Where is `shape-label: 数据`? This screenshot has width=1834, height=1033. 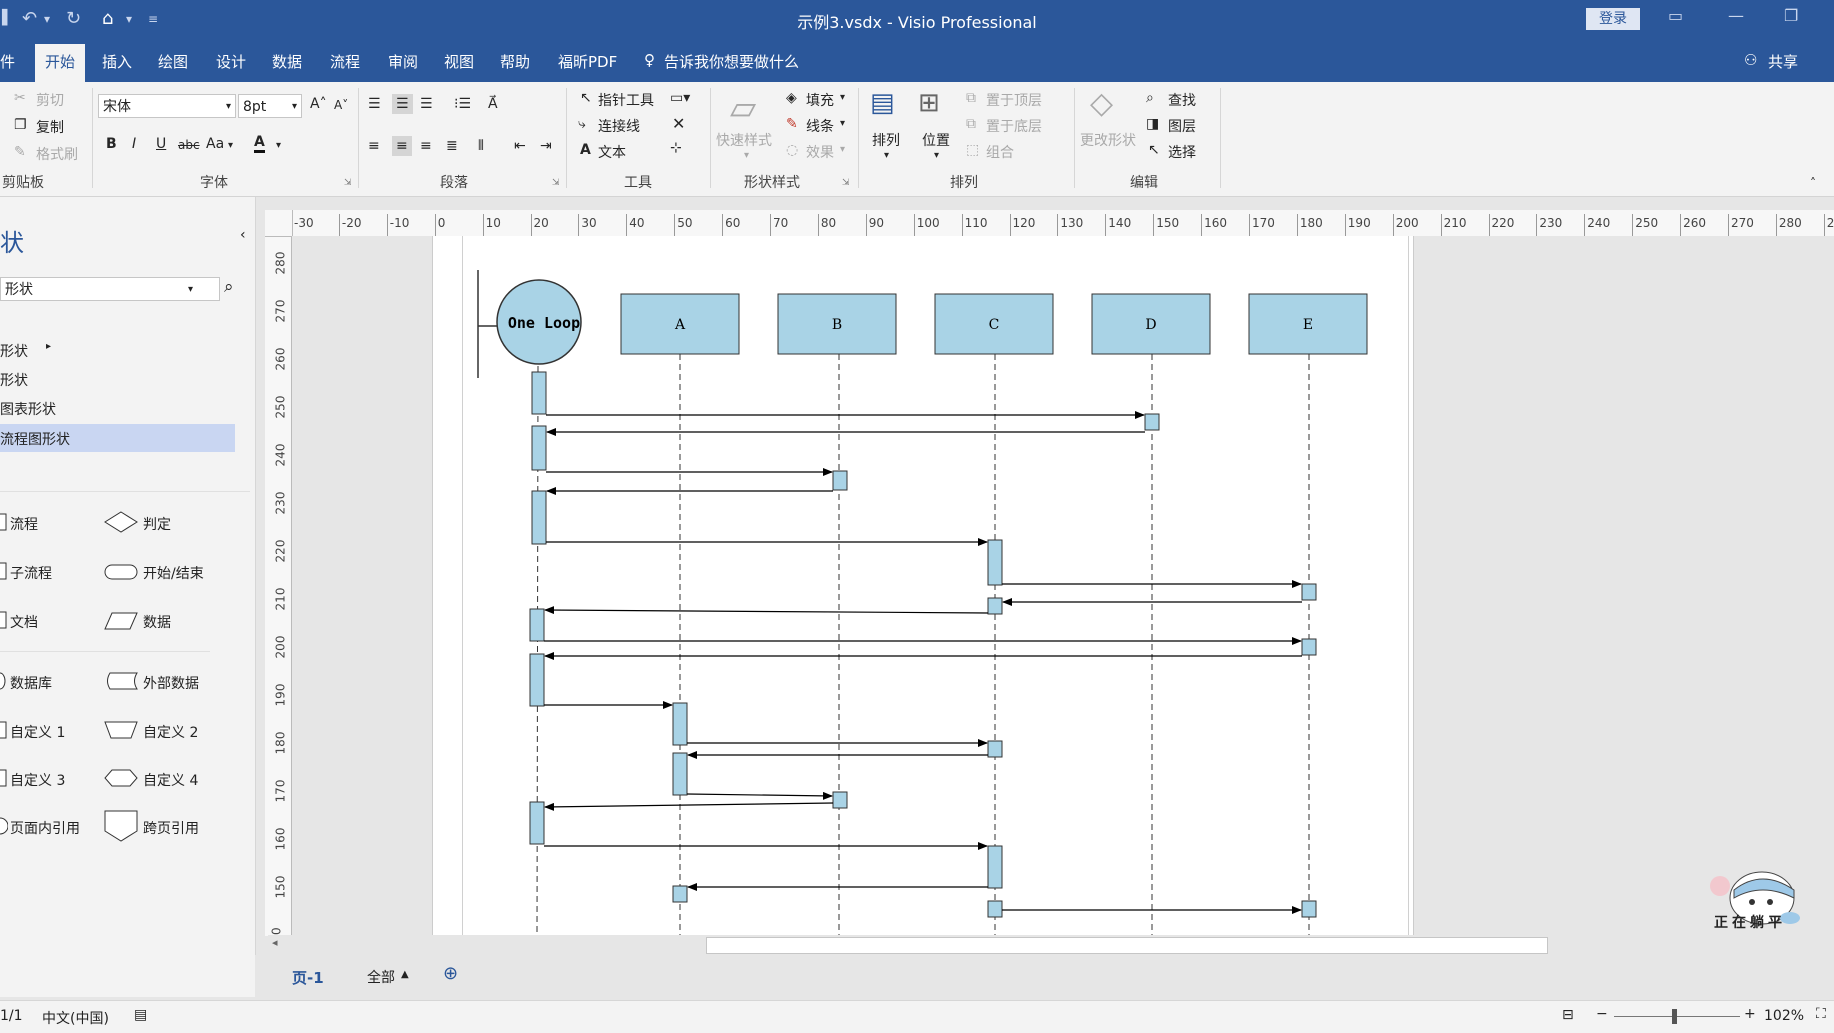 shape-label: 数据 is located at coordinates (157, 622).